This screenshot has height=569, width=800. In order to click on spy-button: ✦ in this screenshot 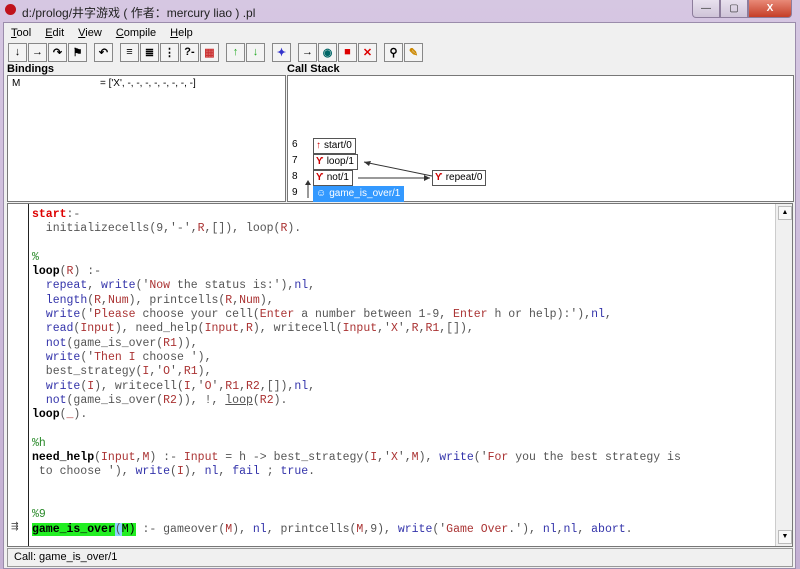, I will do `click(281, 52)`.